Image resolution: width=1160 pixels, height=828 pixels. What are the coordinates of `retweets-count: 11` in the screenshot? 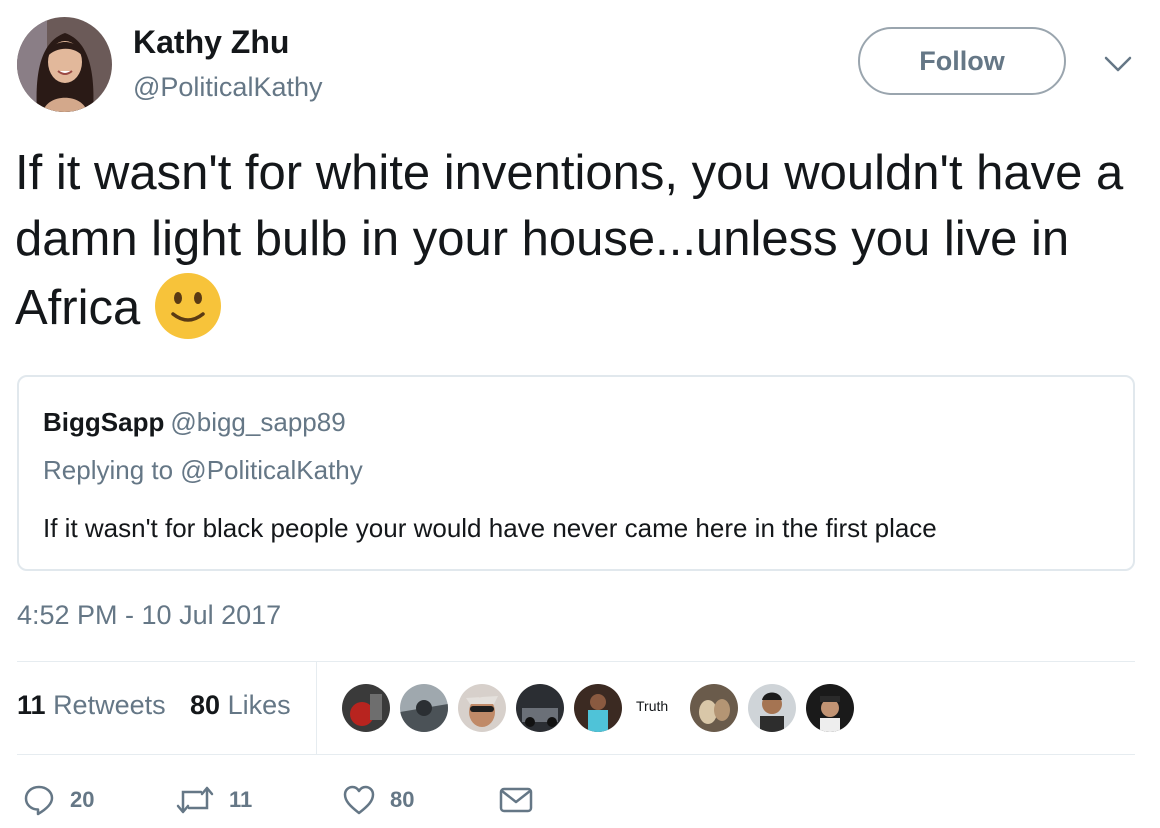 It's located at (31, 705).